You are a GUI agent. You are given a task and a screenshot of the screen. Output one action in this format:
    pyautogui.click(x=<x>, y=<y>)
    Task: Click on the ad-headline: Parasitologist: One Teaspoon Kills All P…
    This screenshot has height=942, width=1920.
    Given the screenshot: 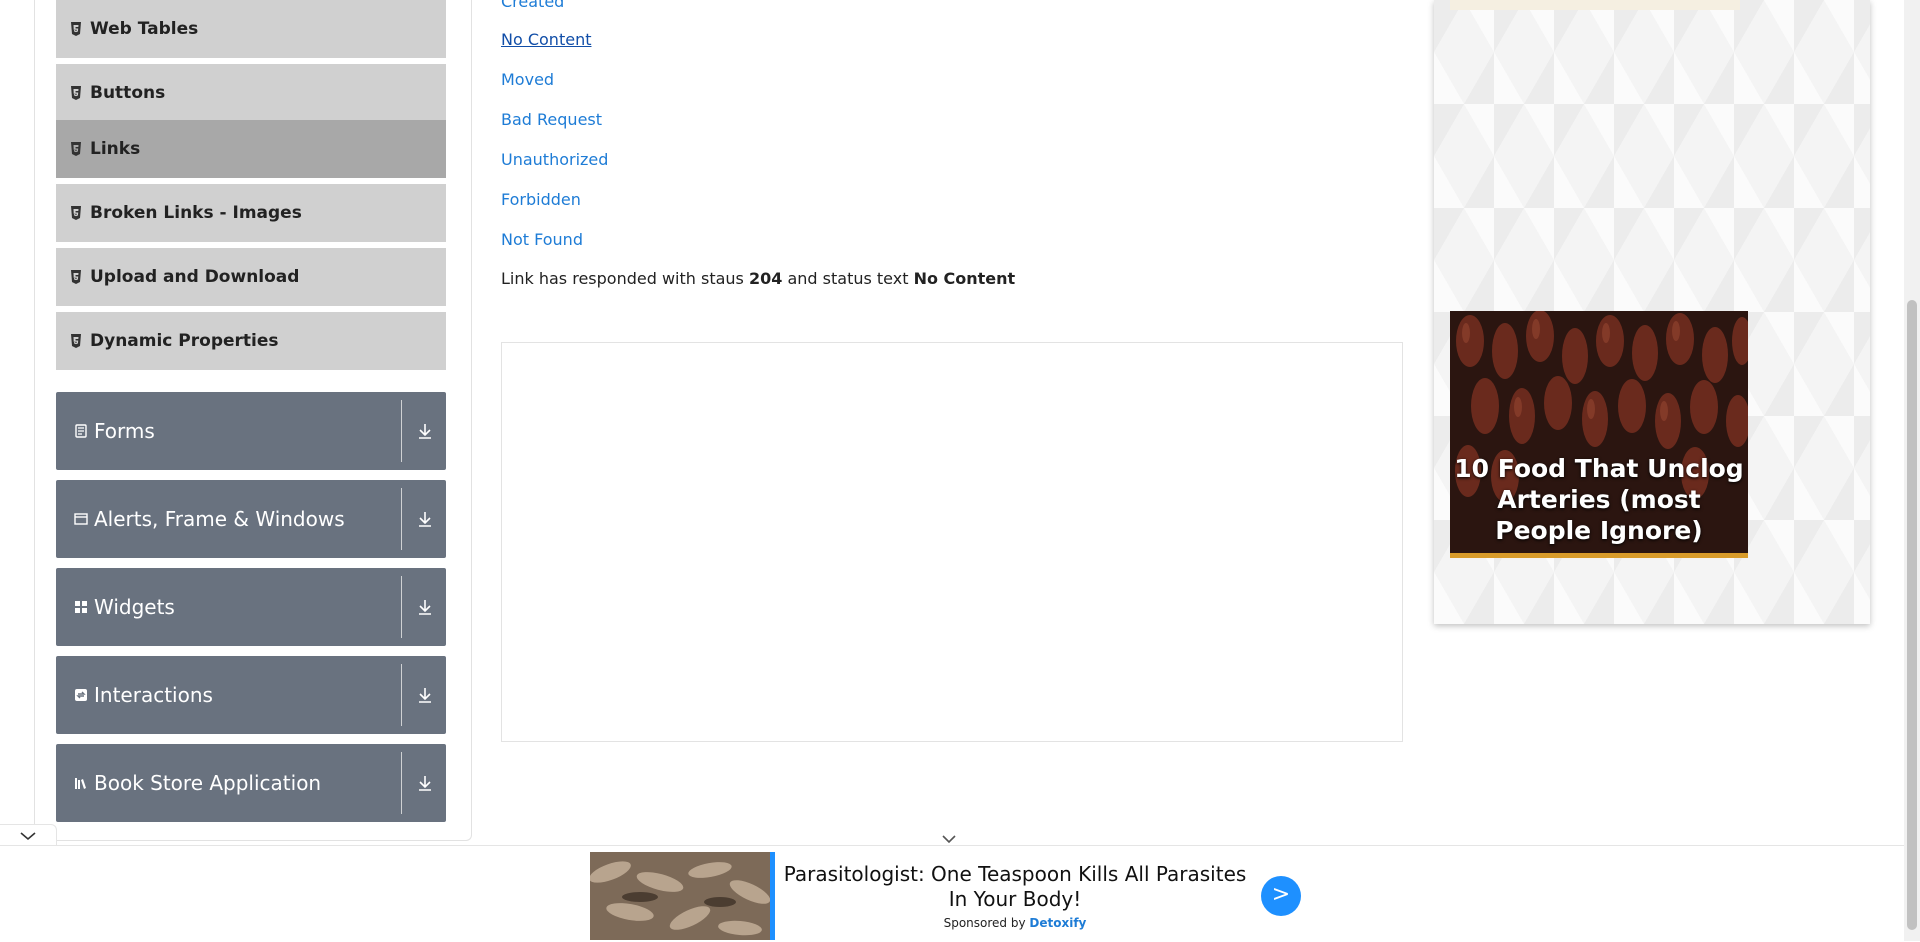 What is the action you would take?
    pyautogui.click(x=1015, y=887)
    